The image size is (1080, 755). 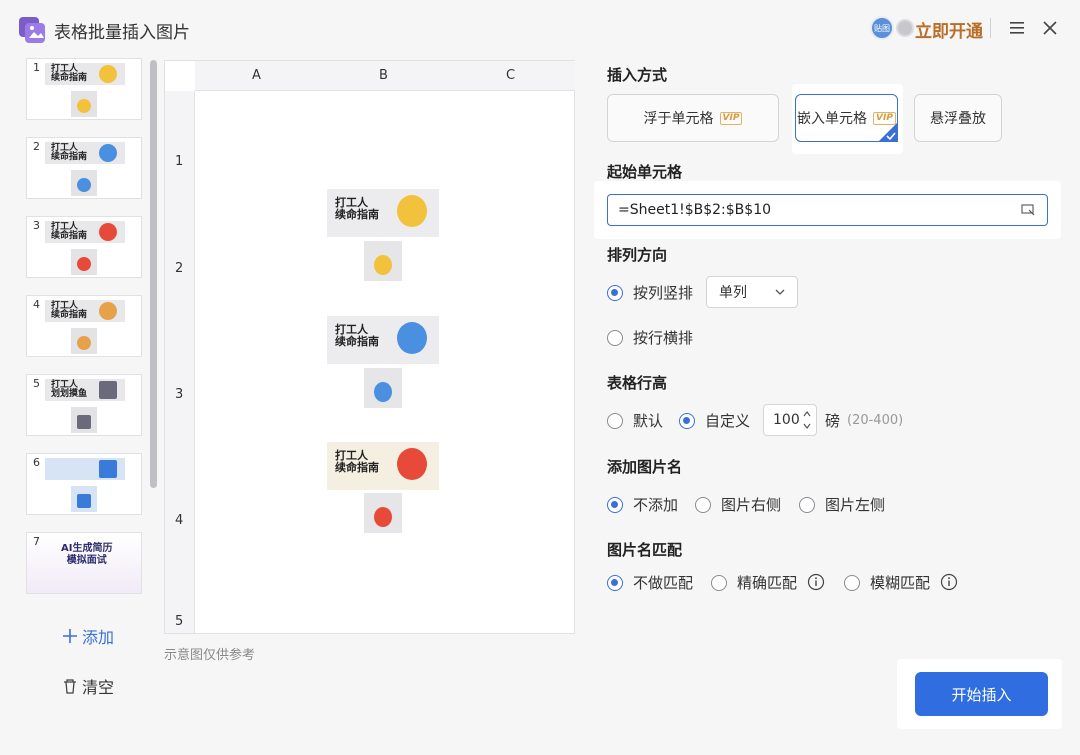 What do you see at coordinates (754, 582) in the screenshot?
I see `radio-match-exact: 精确匹配` at bounding box center [754, 582].